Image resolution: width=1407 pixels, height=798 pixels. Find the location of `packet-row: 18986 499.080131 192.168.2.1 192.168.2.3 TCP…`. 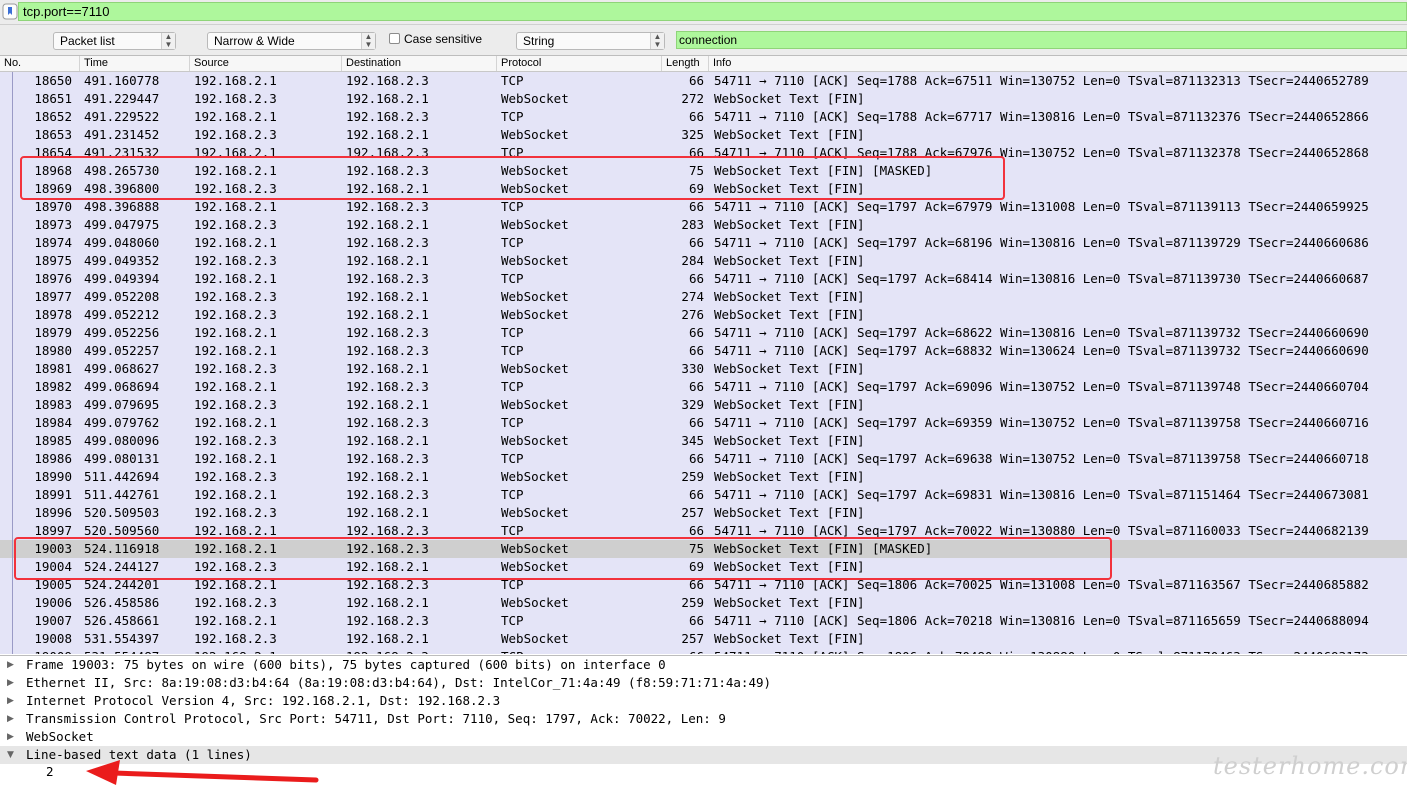

packet-row: 18986 499.080131 192.168.2.1 192.168.2.3 TCP… is located at coordinates (703, 459).